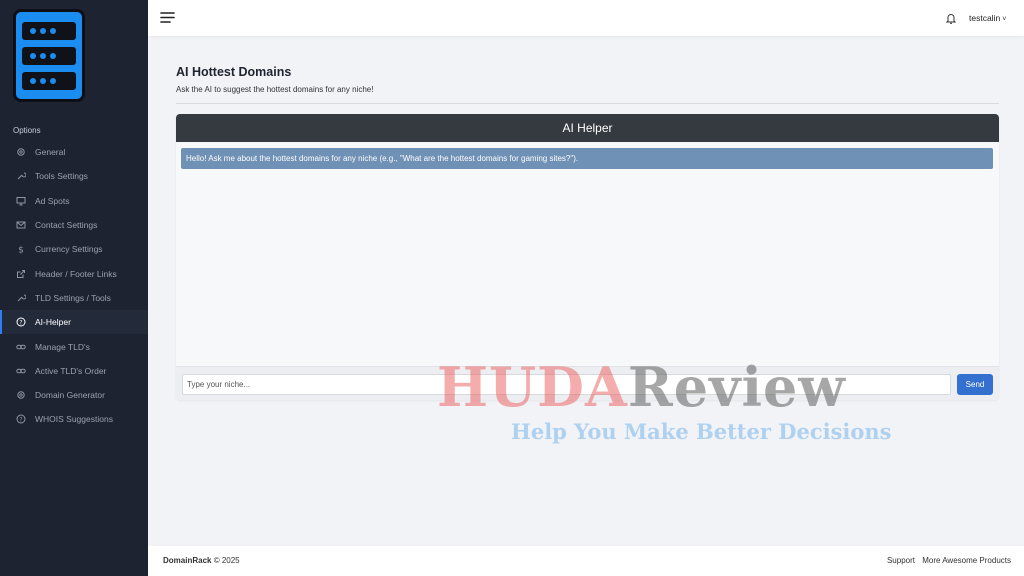 The width and height of the screenshot is (1024, 576). I want to click on sidebar-item-label: WHOIS Suggestions, so click(74, 419).